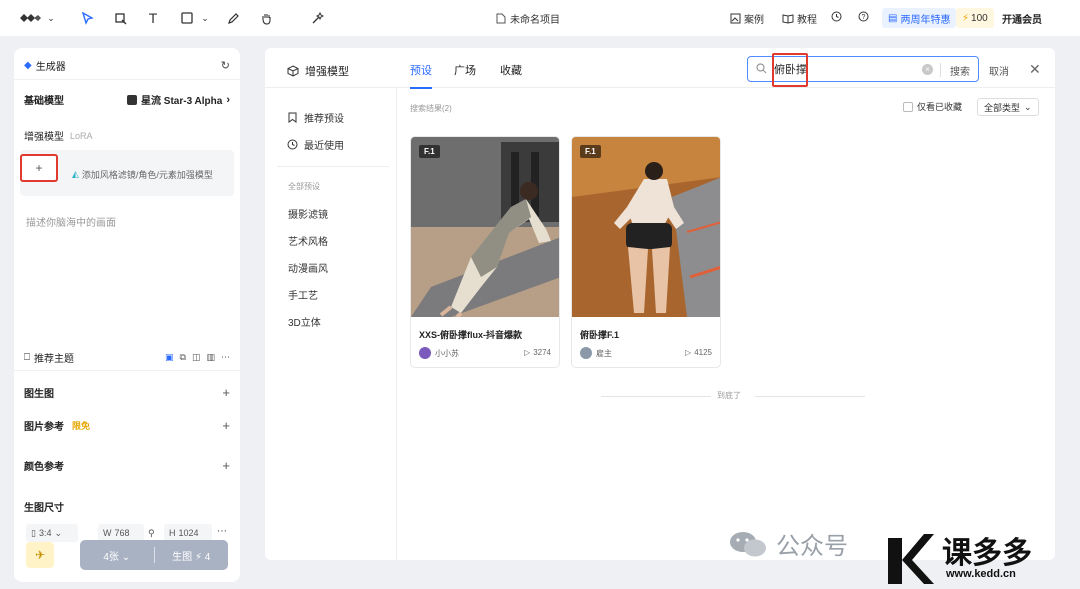 The width and height of the screenshot is (1080, 589). I want to click on cancel-button: 取消, so click(999, 70).